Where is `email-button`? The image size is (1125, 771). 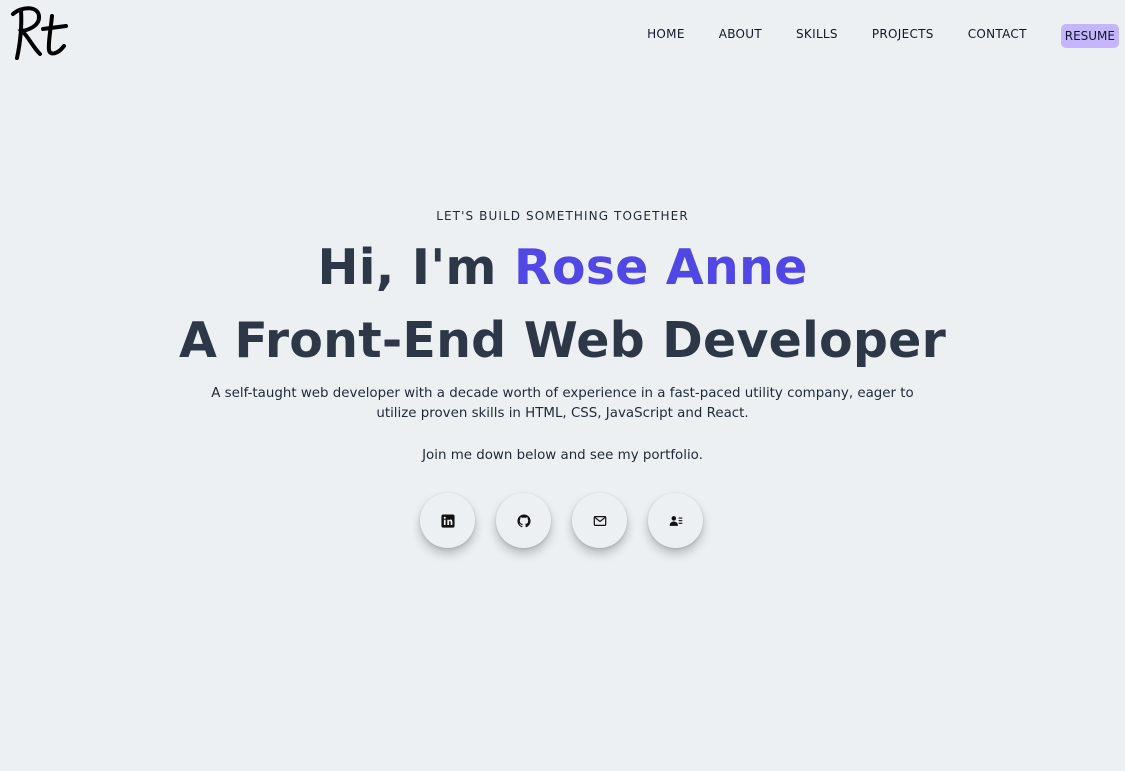
email-button is located at coordinates (599, 520).